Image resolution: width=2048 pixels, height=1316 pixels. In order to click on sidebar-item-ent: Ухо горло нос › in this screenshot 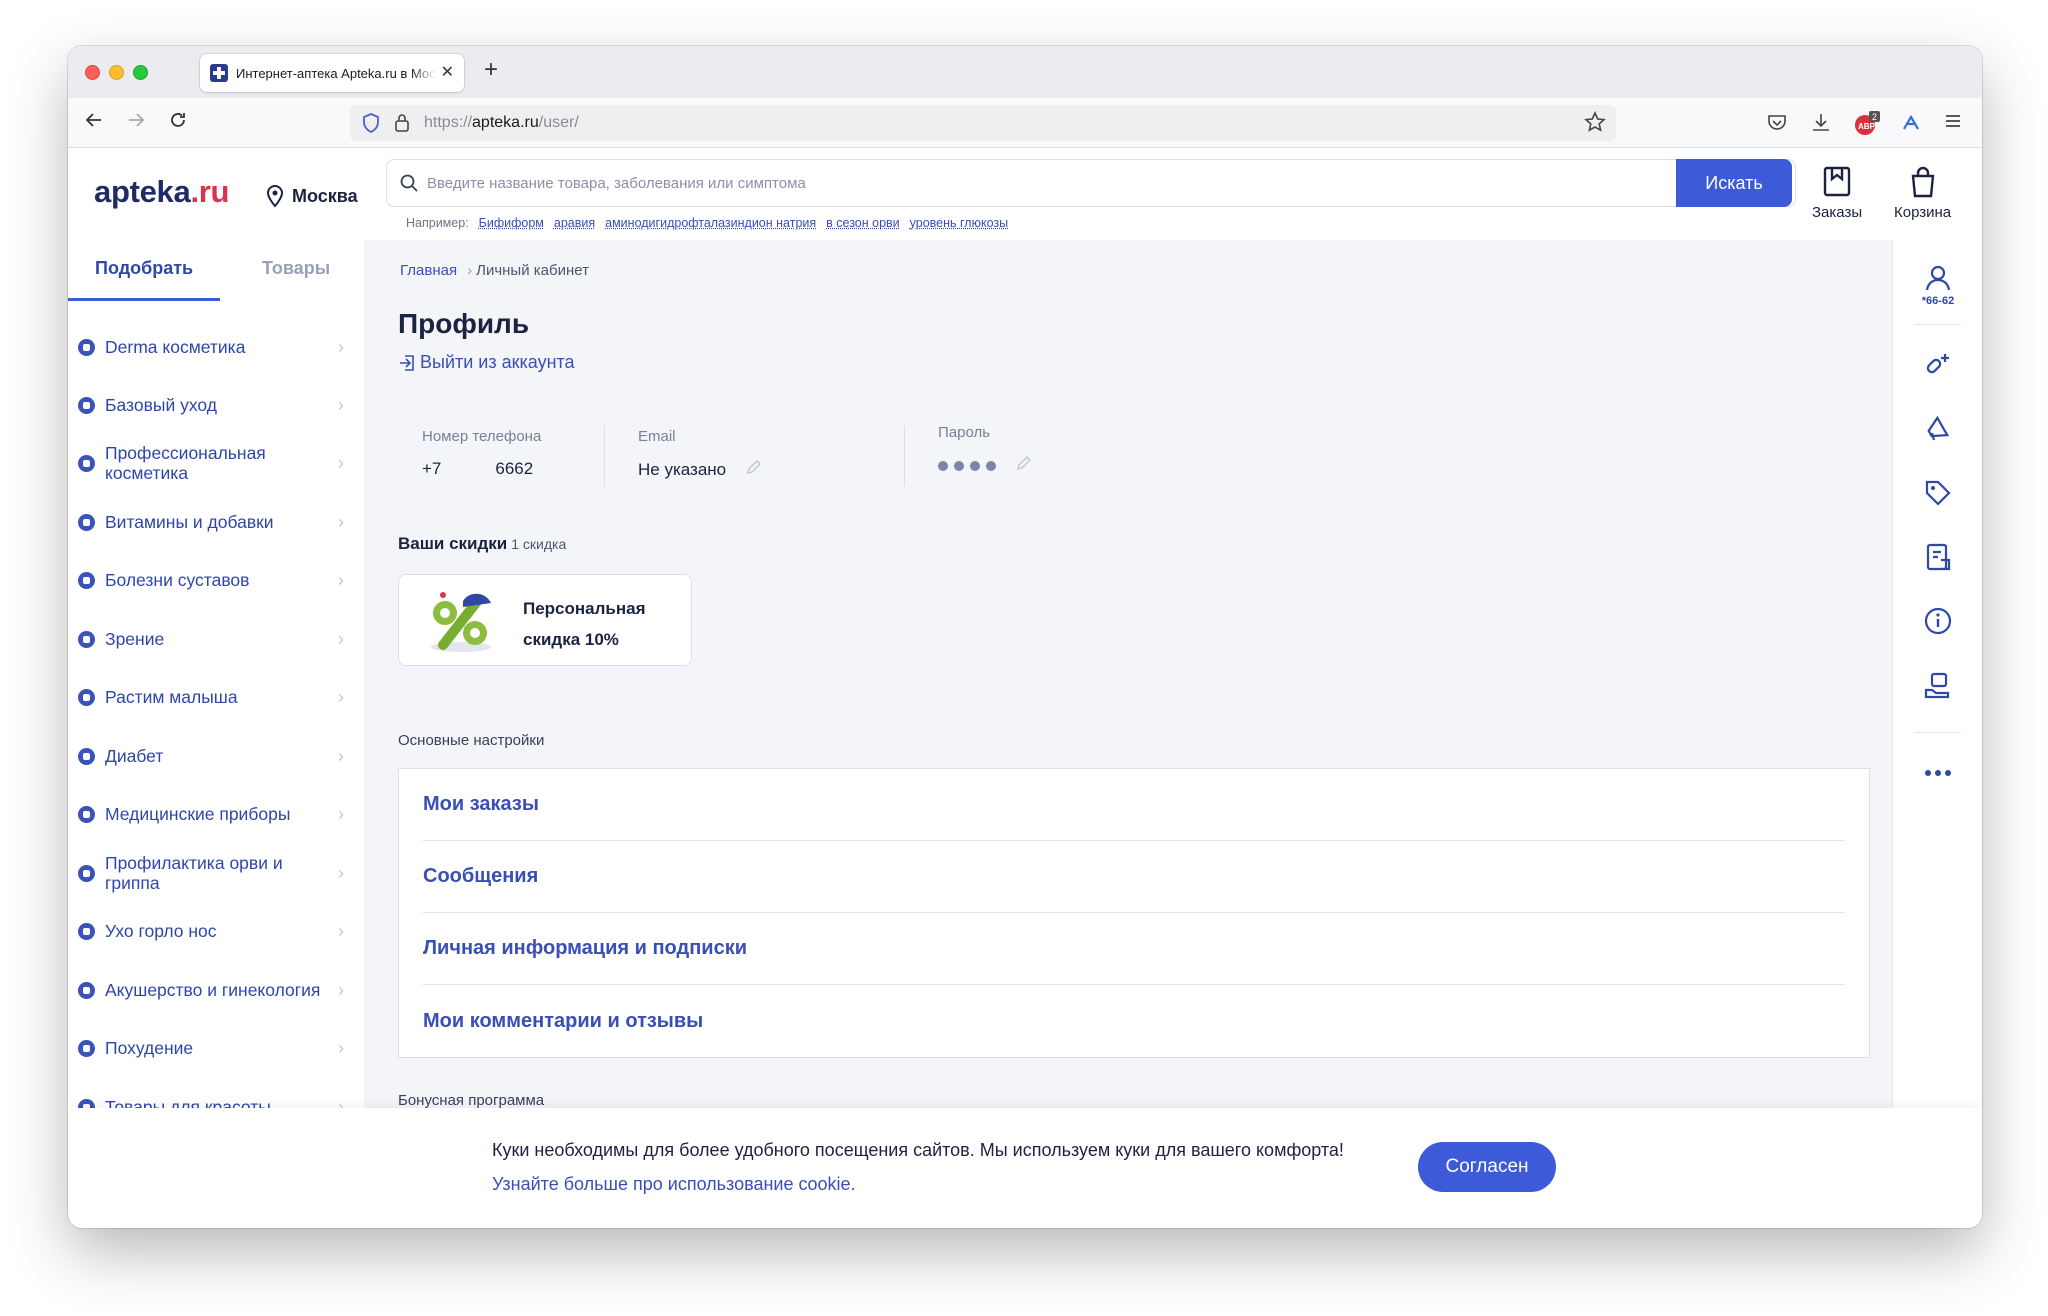, I will do `click(213, 931)`.